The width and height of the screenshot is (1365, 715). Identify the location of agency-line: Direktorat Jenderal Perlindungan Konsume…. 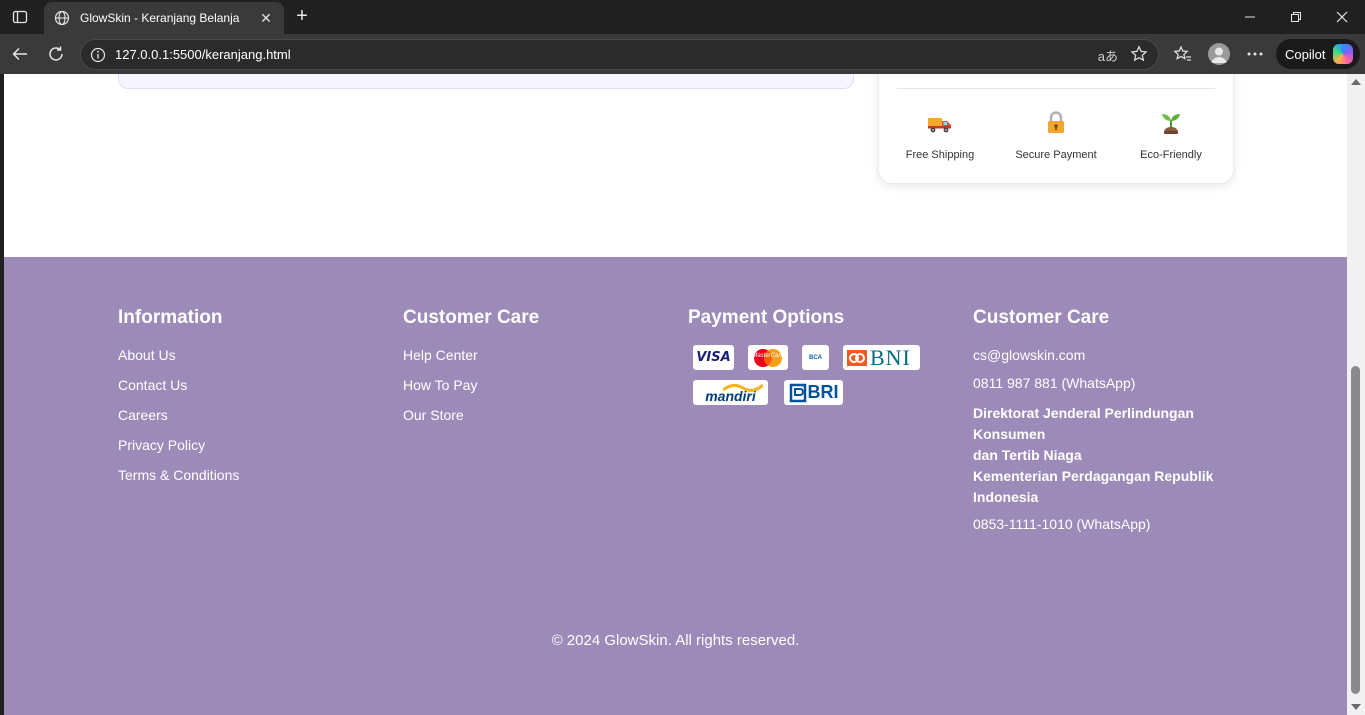
(1083, 423).